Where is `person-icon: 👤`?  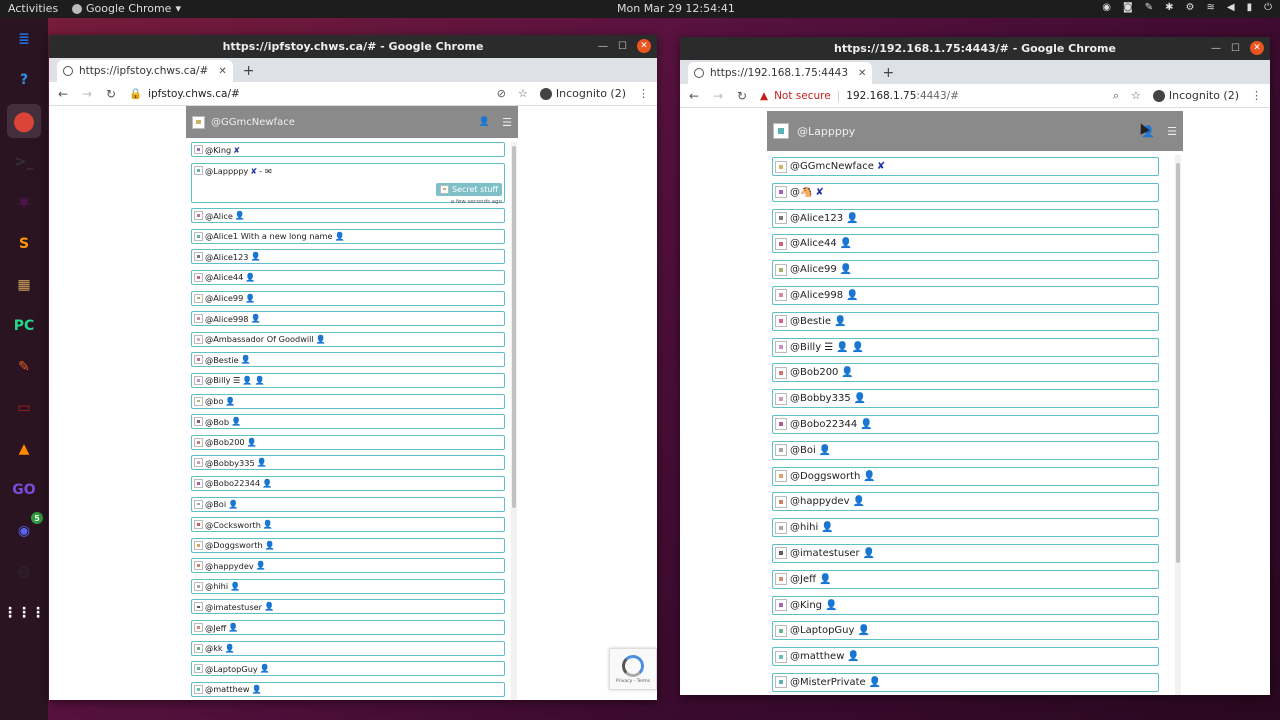
person-icon: 👤 is located at coordinates (484, 122).